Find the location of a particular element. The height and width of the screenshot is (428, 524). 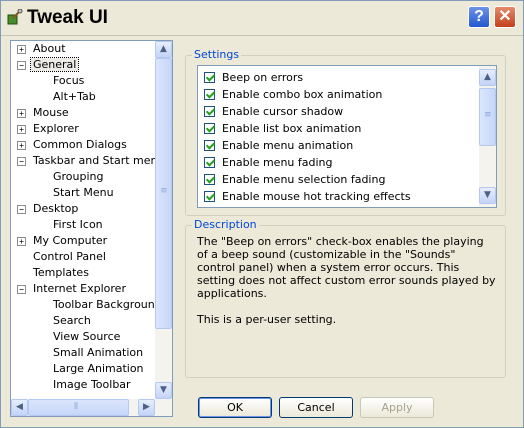

tree-item-label: Image Toolbar is located at coordinates (92, 384).